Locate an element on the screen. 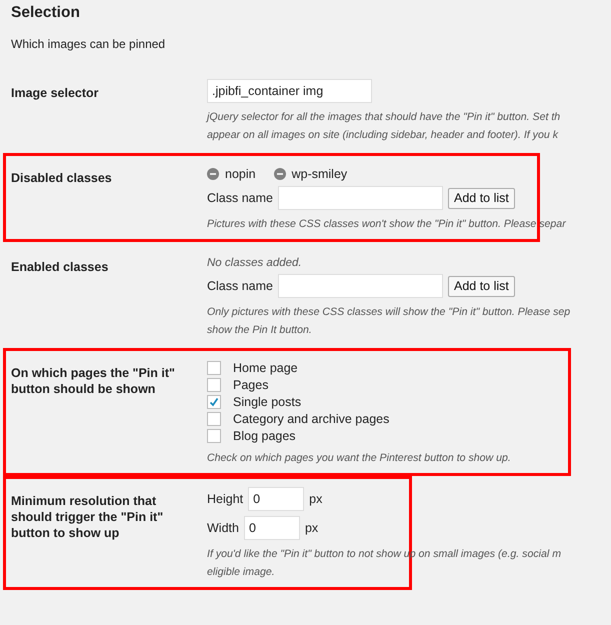 This screenshot has width=611, height=625. setting-label: Enabled classes is located at coordinates (60, 267).